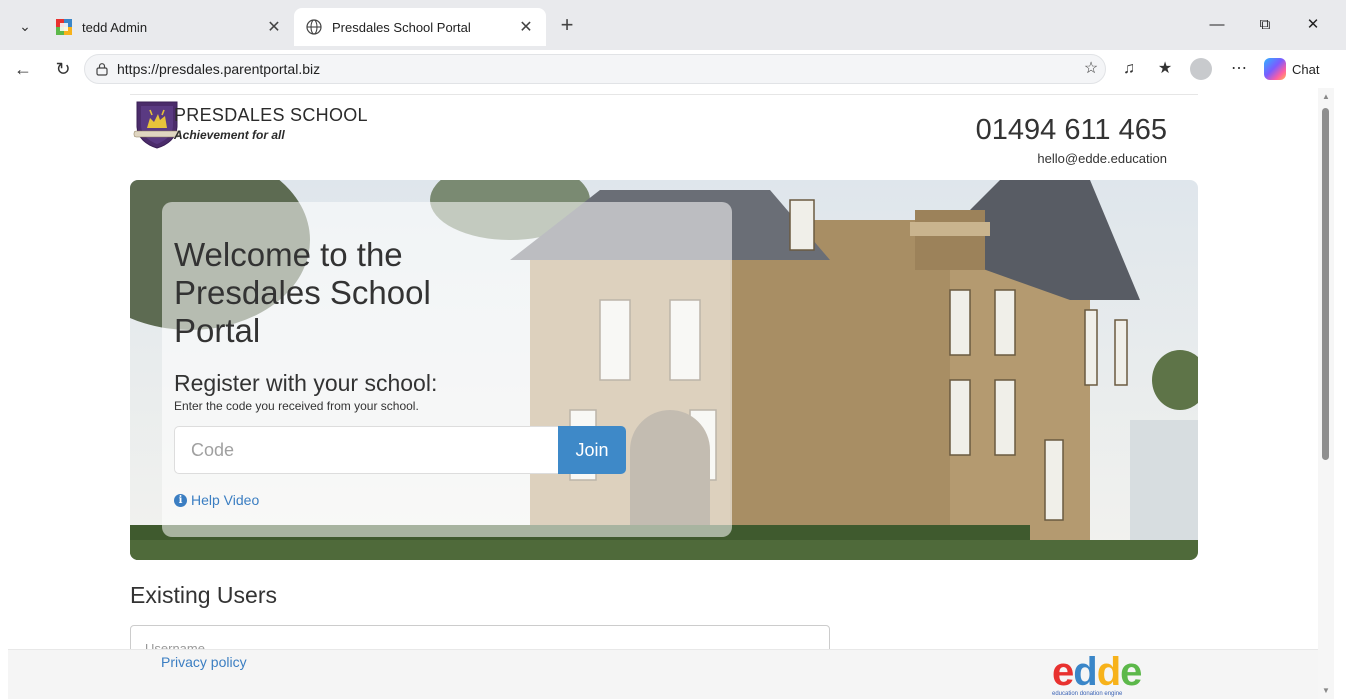  What do you see at coordinates (1325, 284) in the screenshot?
I see `scrollbar-thumb` at bounding box center [1325, 284].